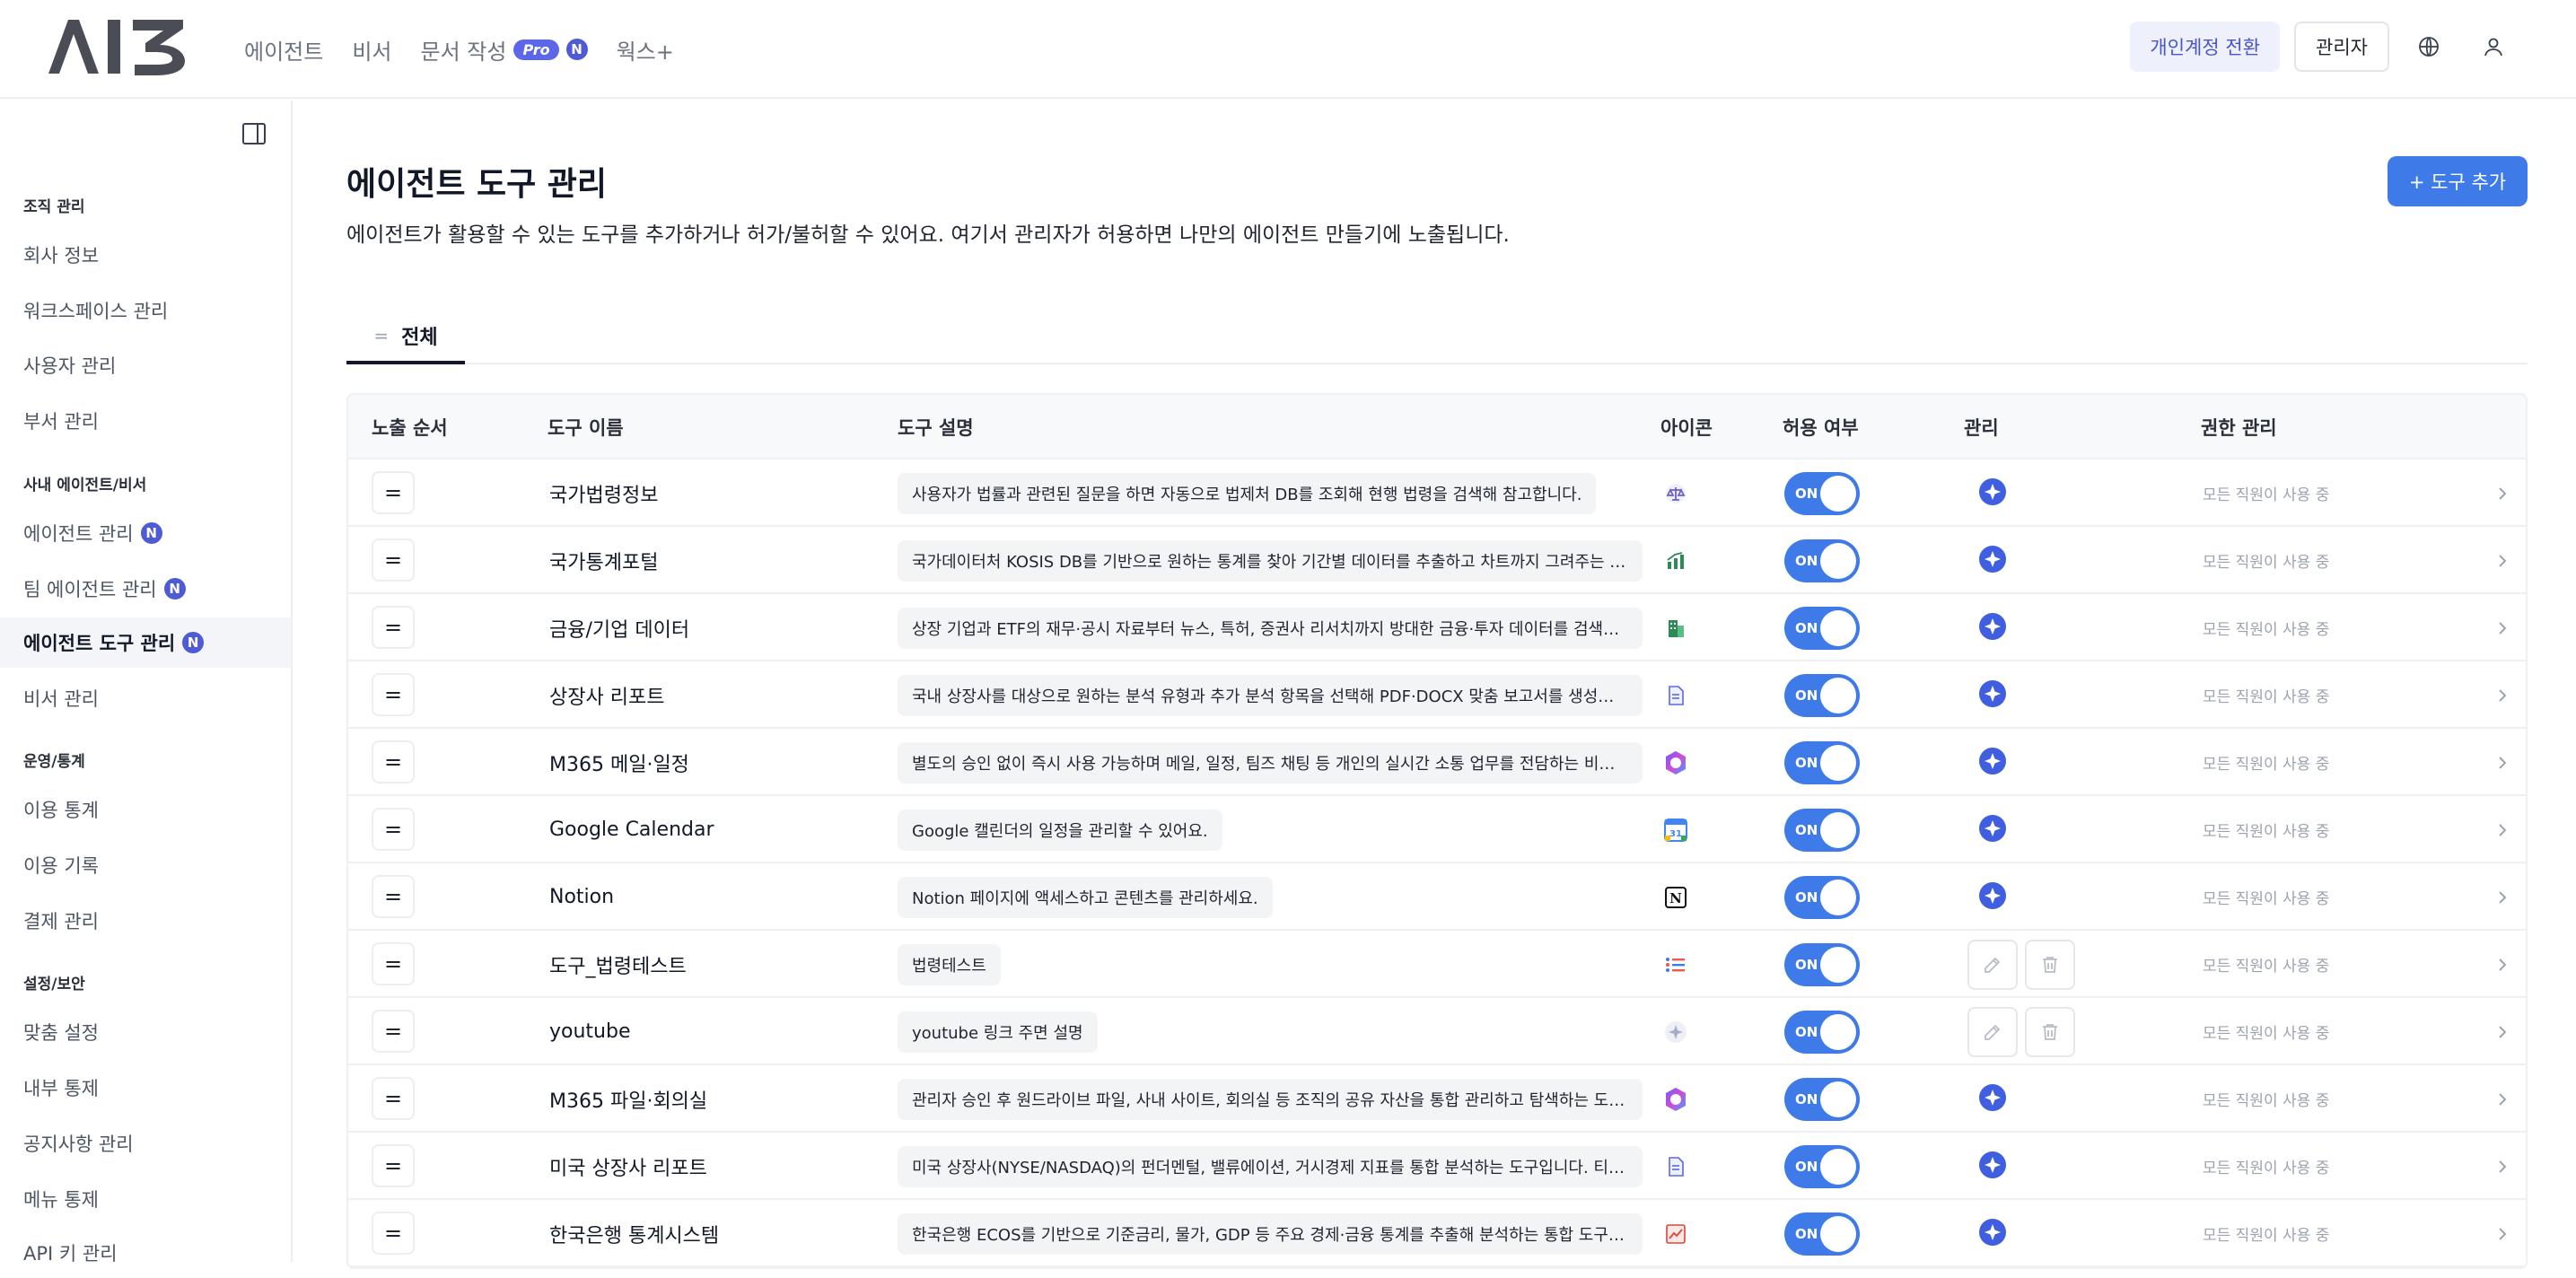 The image size is (2576, 1278). What do you see at coordinates (145, 698) in the screenshot?
I see `sidebar-item-assistant-management: 비서 관리` at bounding box center [145, 698].